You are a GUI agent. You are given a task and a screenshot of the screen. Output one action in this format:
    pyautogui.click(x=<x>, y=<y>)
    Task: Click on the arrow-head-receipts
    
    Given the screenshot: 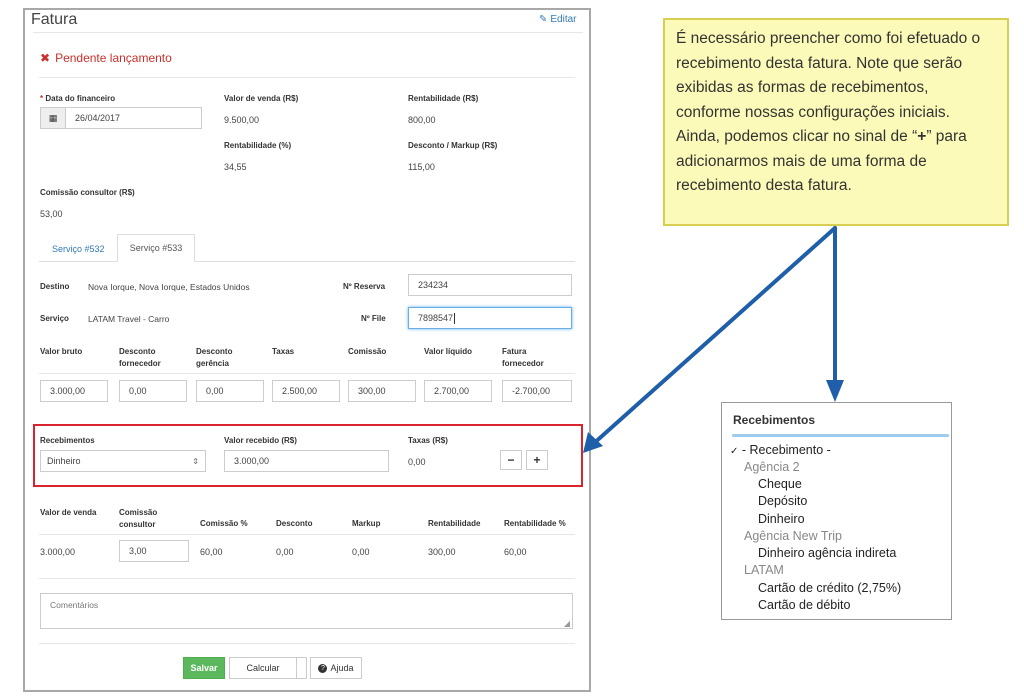 What is the action you would take?
    pyautogui.click(x=593, y=442)
    